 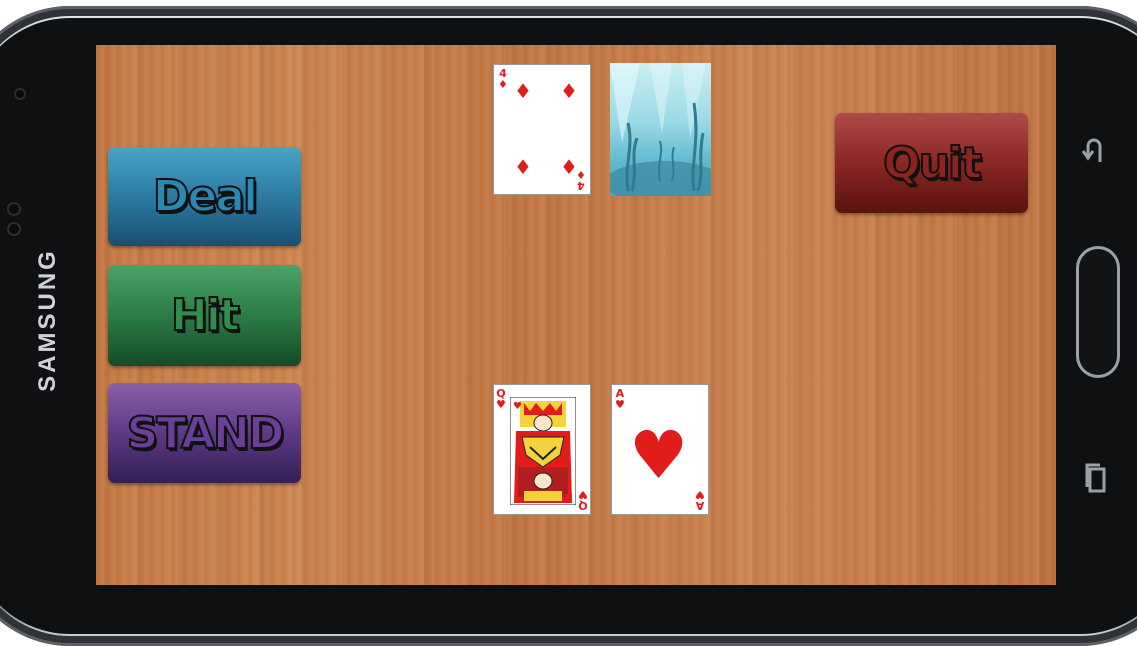 I want to click on card-rank: Q, so click(x=583, y=505).